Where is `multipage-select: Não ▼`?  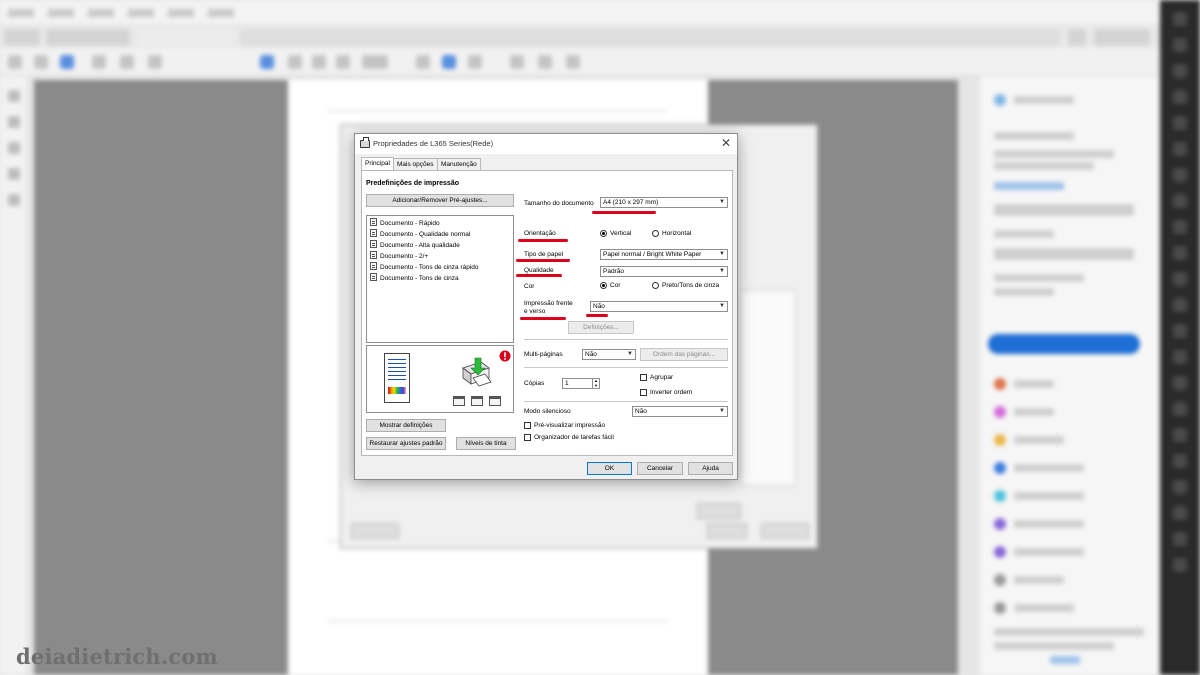 multipage-select: Não ▼ is located at coordinates (609, 354).